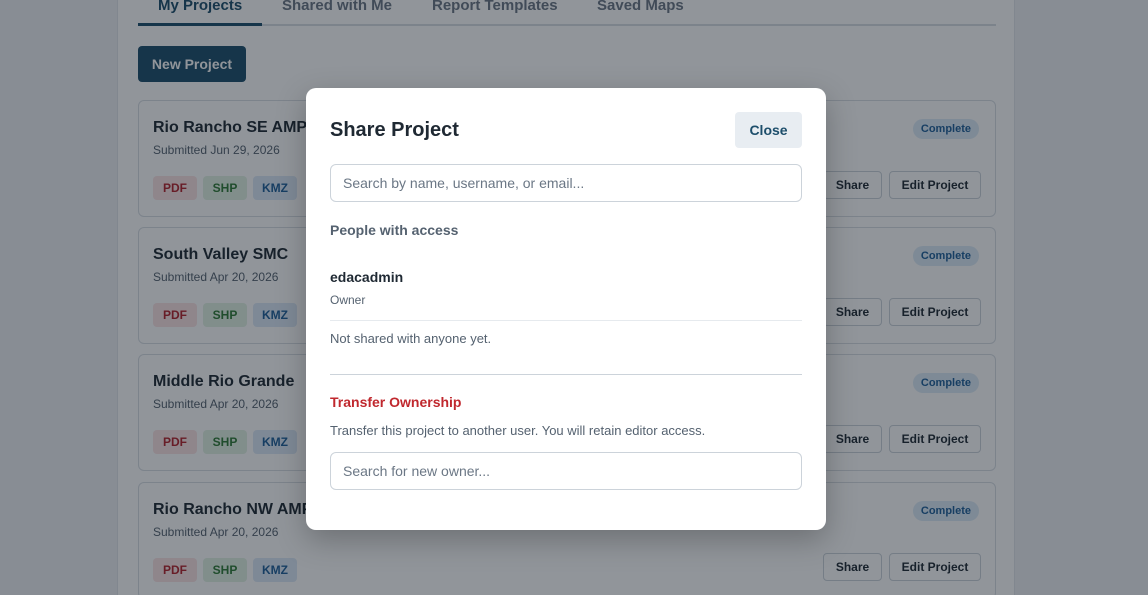 This screenshot has height=595, width=1148. Describe the element at coordinates (348, 300) in the screenshot. I see `person-role: Owner` at that location.